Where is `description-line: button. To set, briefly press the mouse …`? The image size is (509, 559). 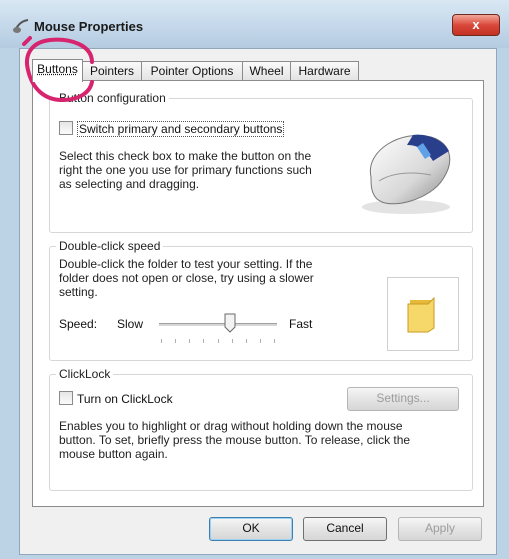 description-line: button. To set, briefly press the mouse … is located at coordinates (235, 440).